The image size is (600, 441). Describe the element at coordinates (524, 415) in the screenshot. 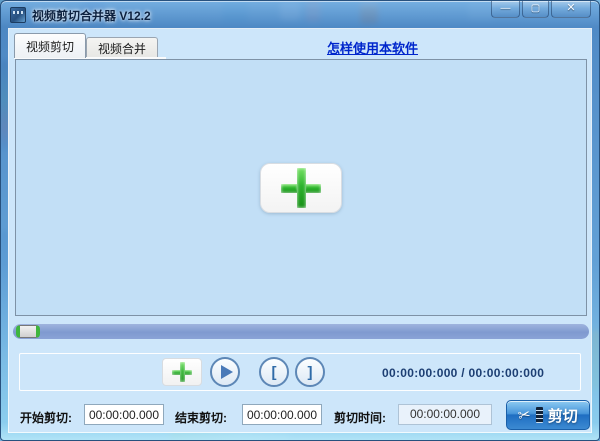

I see `scissors-icon: ✂` at that location.